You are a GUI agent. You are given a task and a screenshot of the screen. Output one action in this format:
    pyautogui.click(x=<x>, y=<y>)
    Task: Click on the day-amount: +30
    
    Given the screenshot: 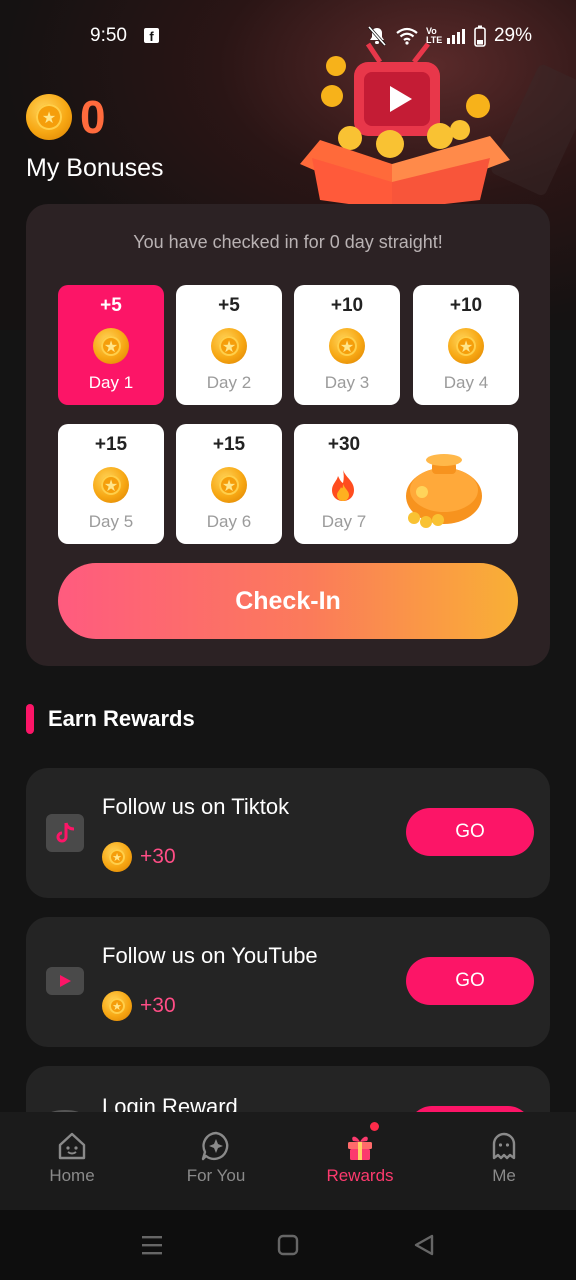 What is the action you would take?
    pyautogui.click(x=344, y=444)
    